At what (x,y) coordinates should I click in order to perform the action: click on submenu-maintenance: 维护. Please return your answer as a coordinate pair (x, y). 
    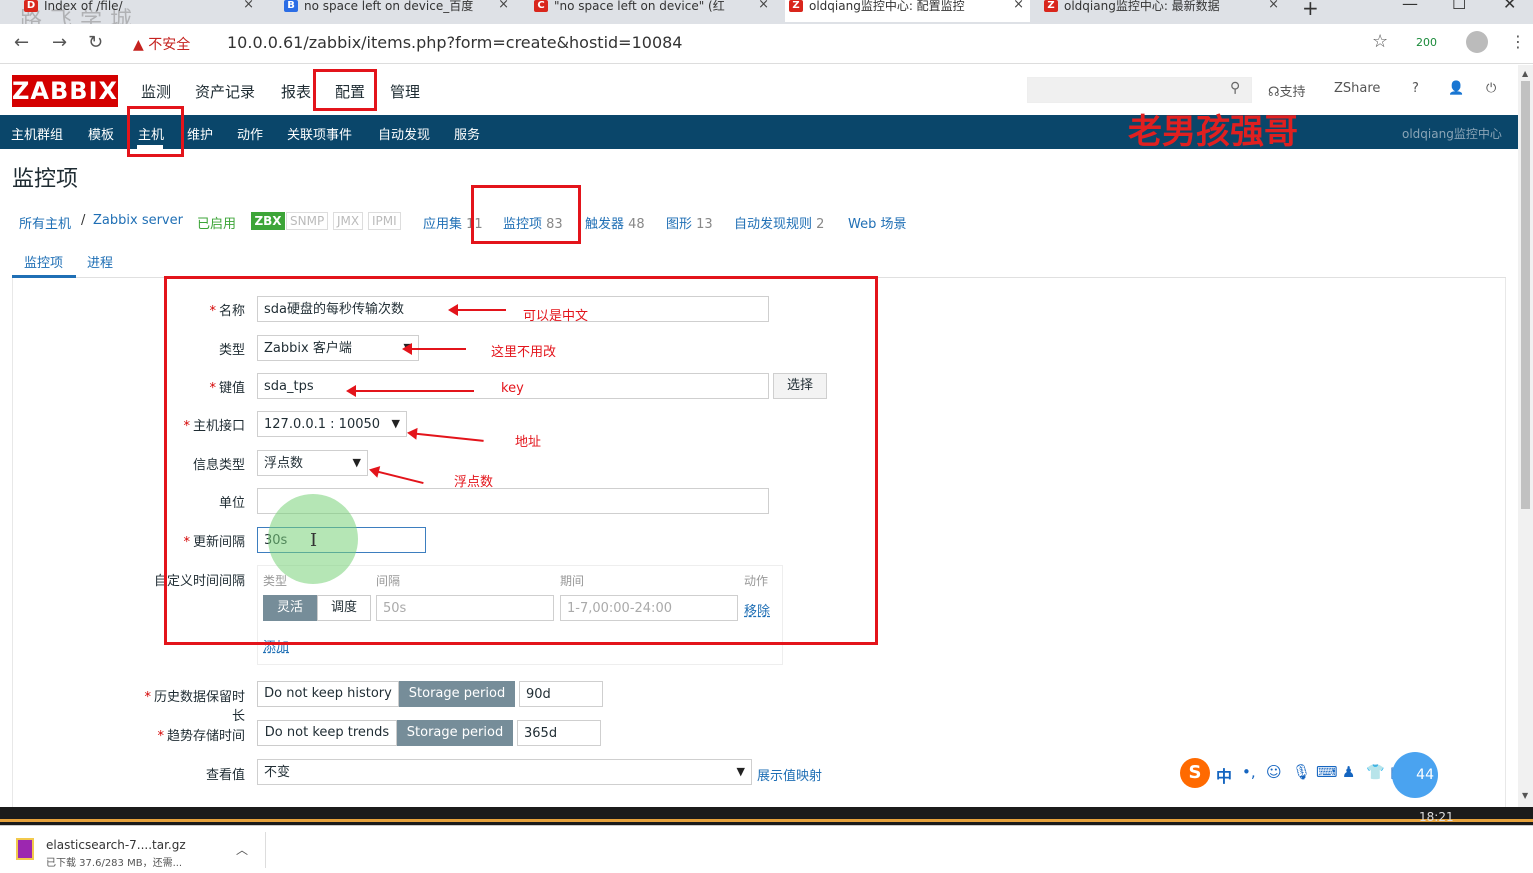
    Looking at the image, I should click on (200, 133).